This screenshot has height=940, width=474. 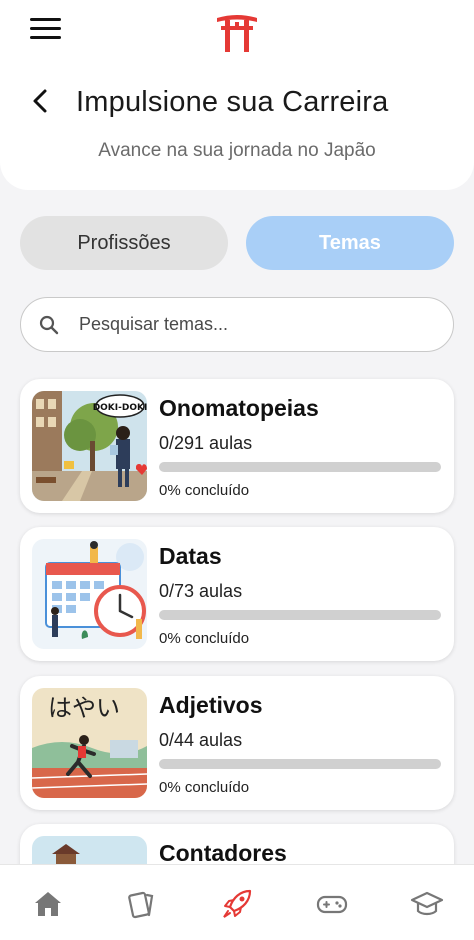 What do you see at coordinates (190, 556) in the screenshot?
I see `topic-title: Datas` at bounding box center [190, 556].